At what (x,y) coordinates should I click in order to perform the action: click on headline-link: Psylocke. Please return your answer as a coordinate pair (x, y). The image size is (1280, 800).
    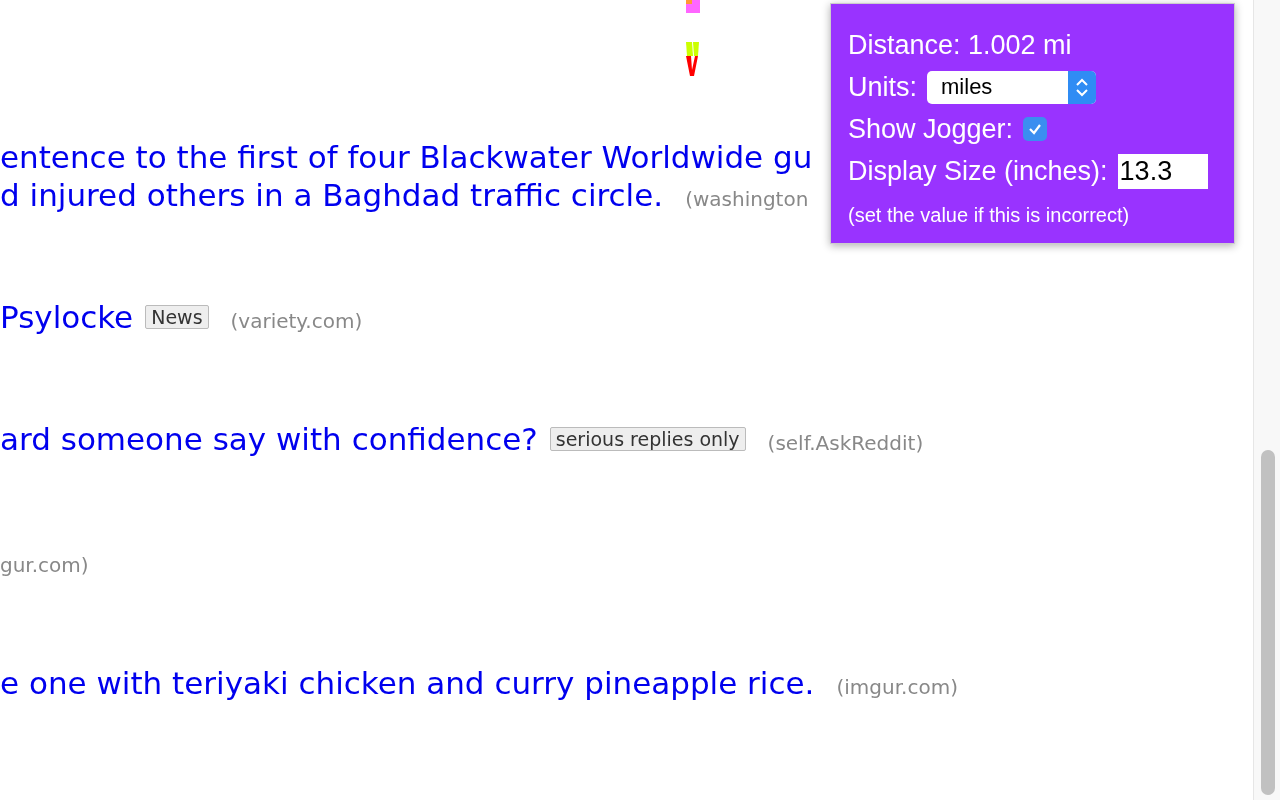
    Looking at the image, I should click on (67, 317).